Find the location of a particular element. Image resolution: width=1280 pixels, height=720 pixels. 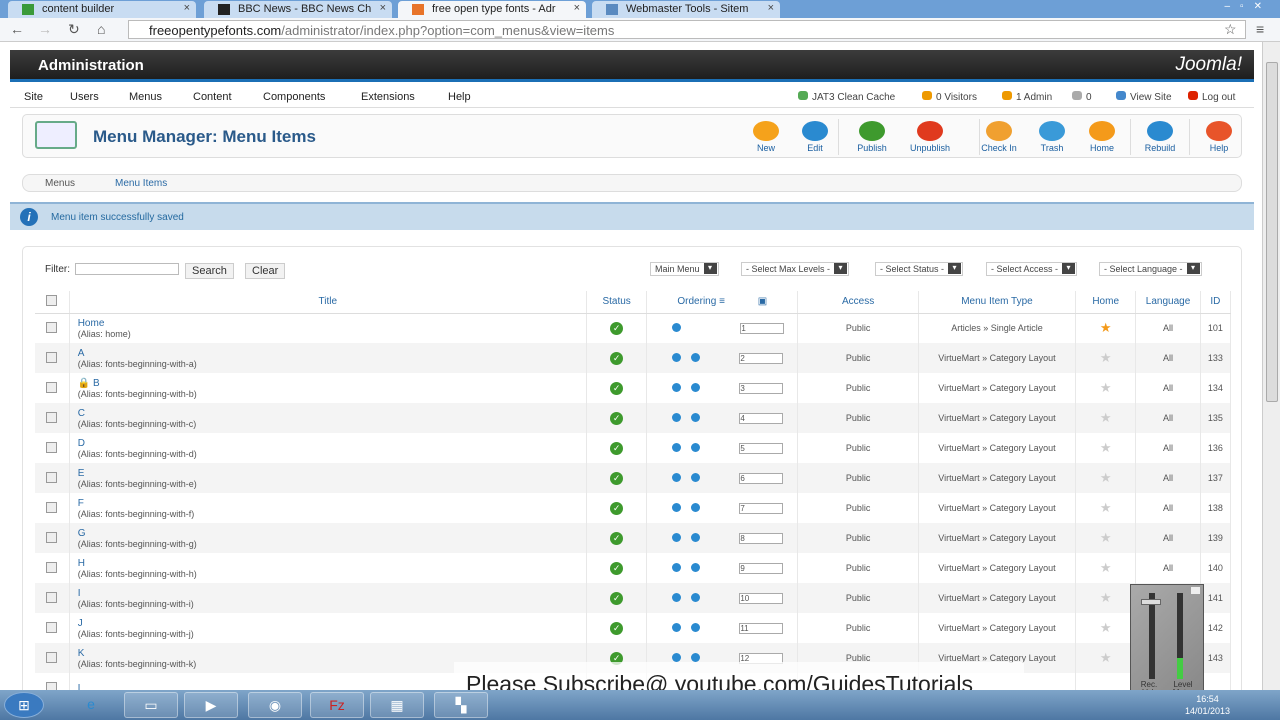

browser-tab: BBC News - BBC News Ch × is located at coordinates (298, 9).